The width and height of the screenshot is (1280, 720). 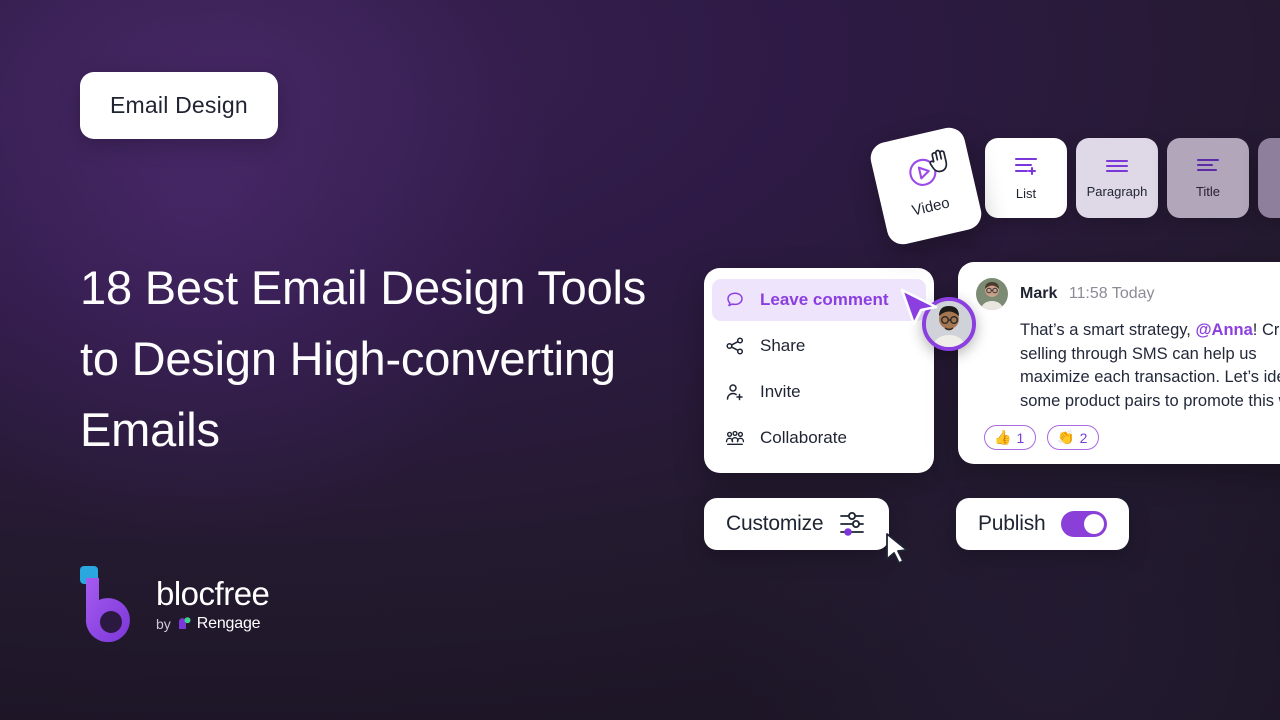 I want to click on logo-byline: by Rengage, so click(x=212, y=624).